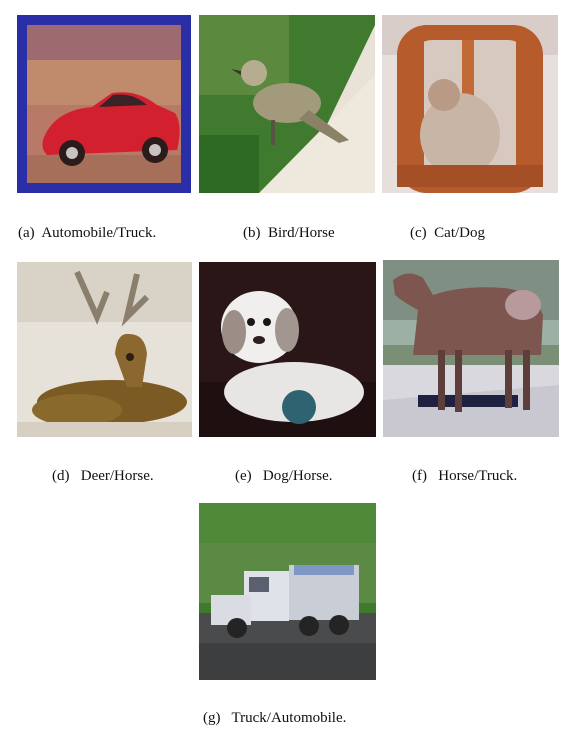 This screenshot has width=577, height=742. I want to click on panel-a-image, so click(104, 104).